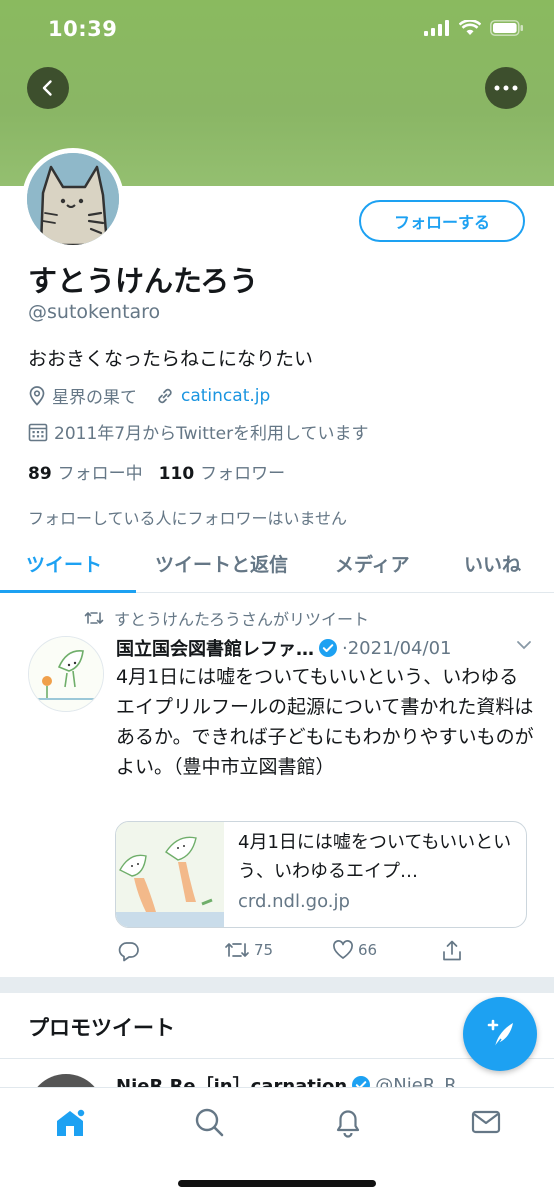  What do you see at coordinates (40, 474) in the screenshot?
I see `following-count: 89` at bounding box center [40, 474].